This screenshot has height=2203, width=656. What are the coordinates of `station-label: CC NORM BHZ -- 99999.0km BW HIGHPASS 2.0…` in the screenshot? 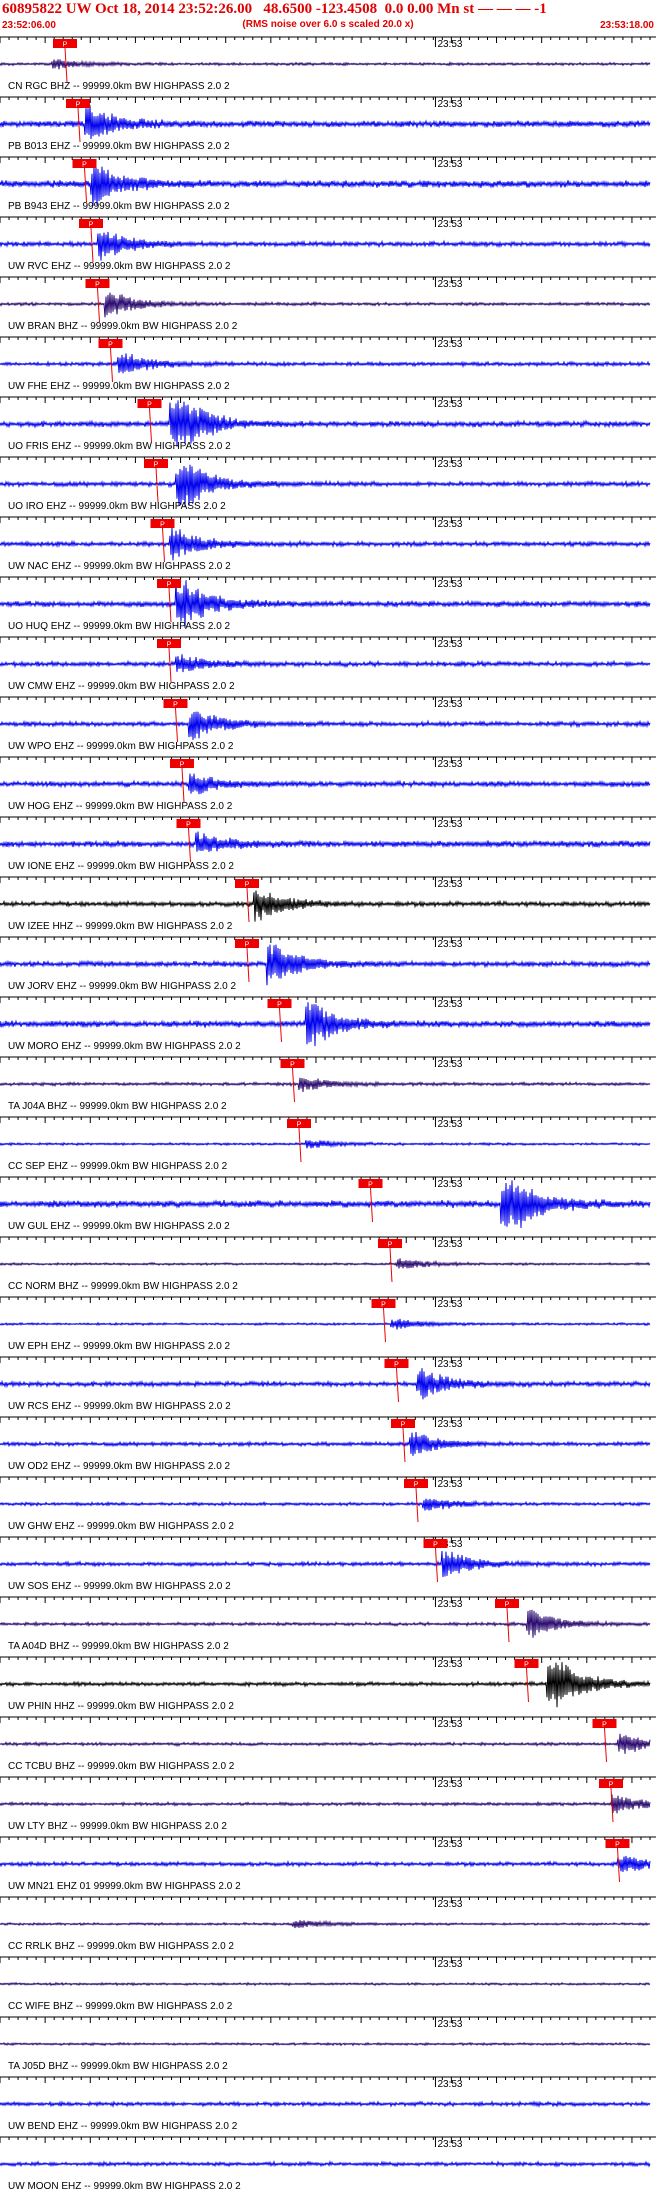 It's located at (123, 1286).